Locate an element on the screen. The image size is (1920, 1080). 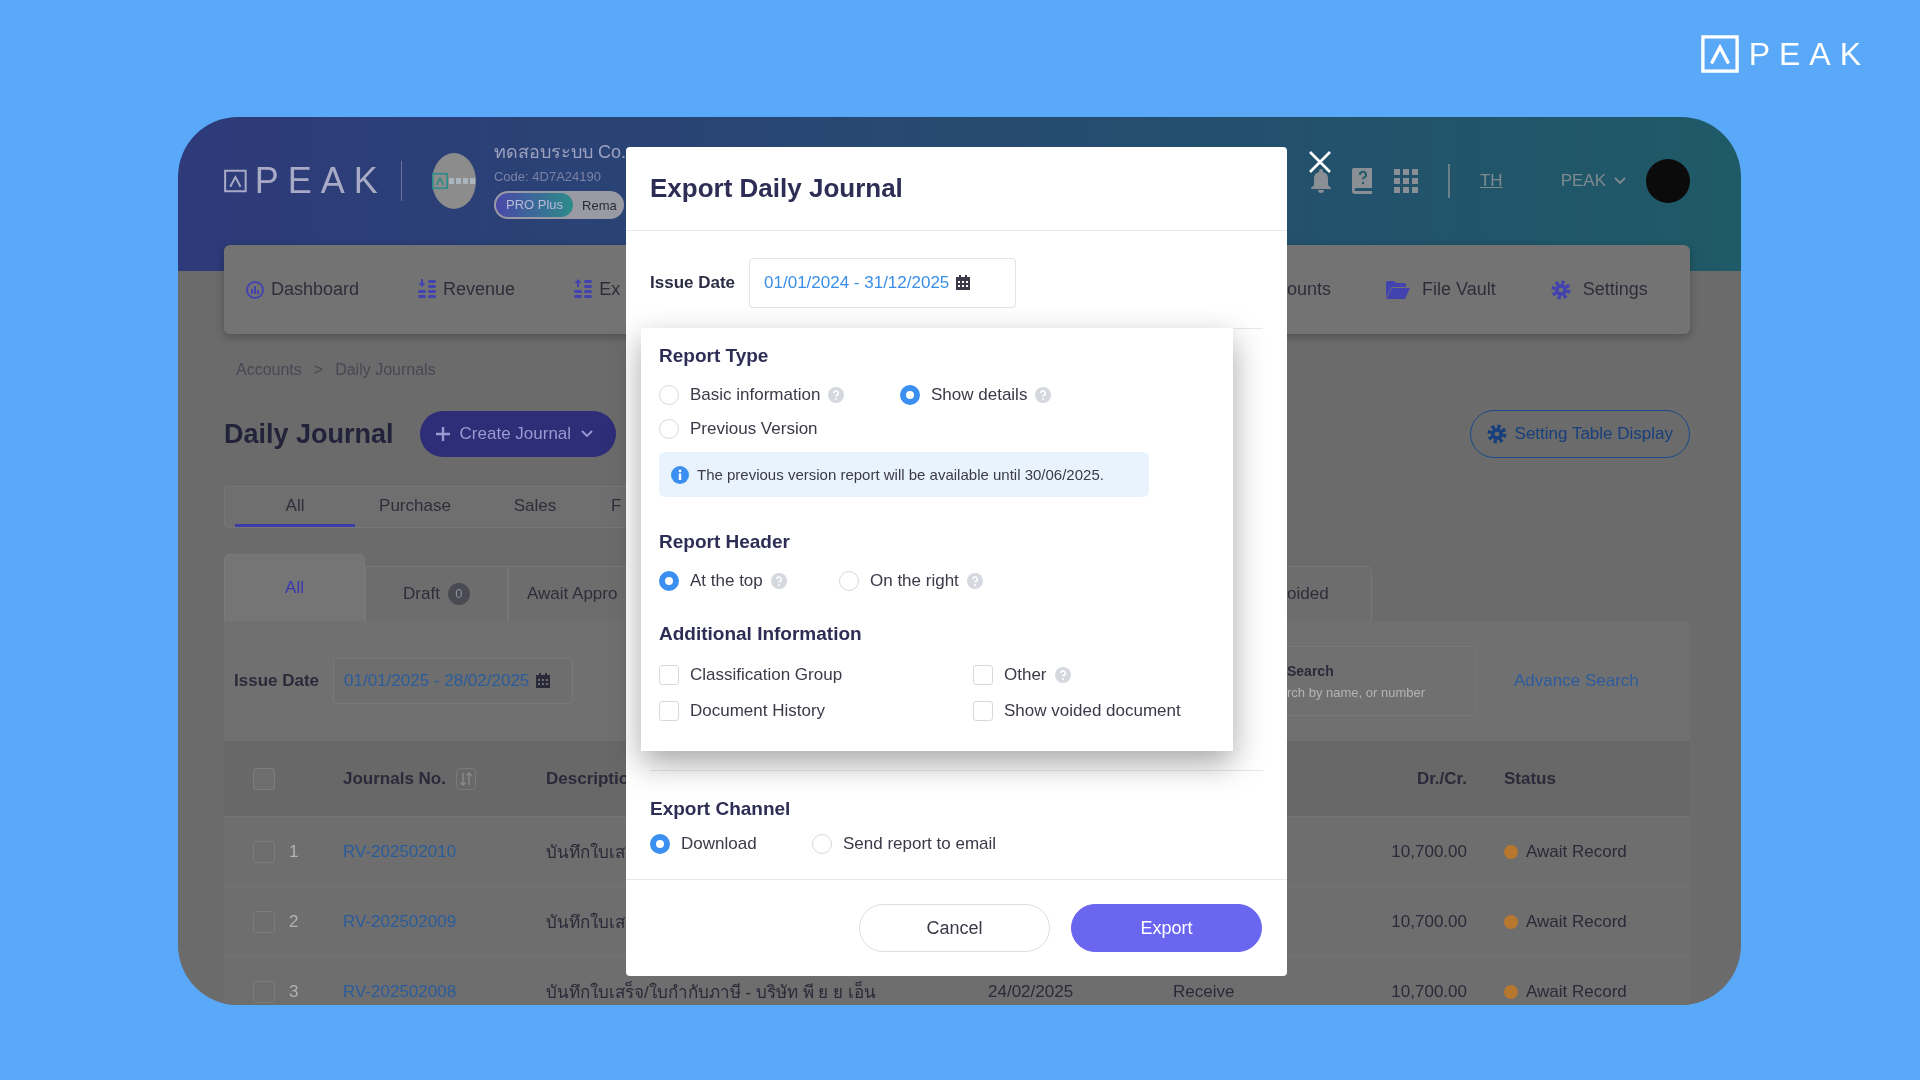
option-label: Classification Group is located at coordinates (766, 675).